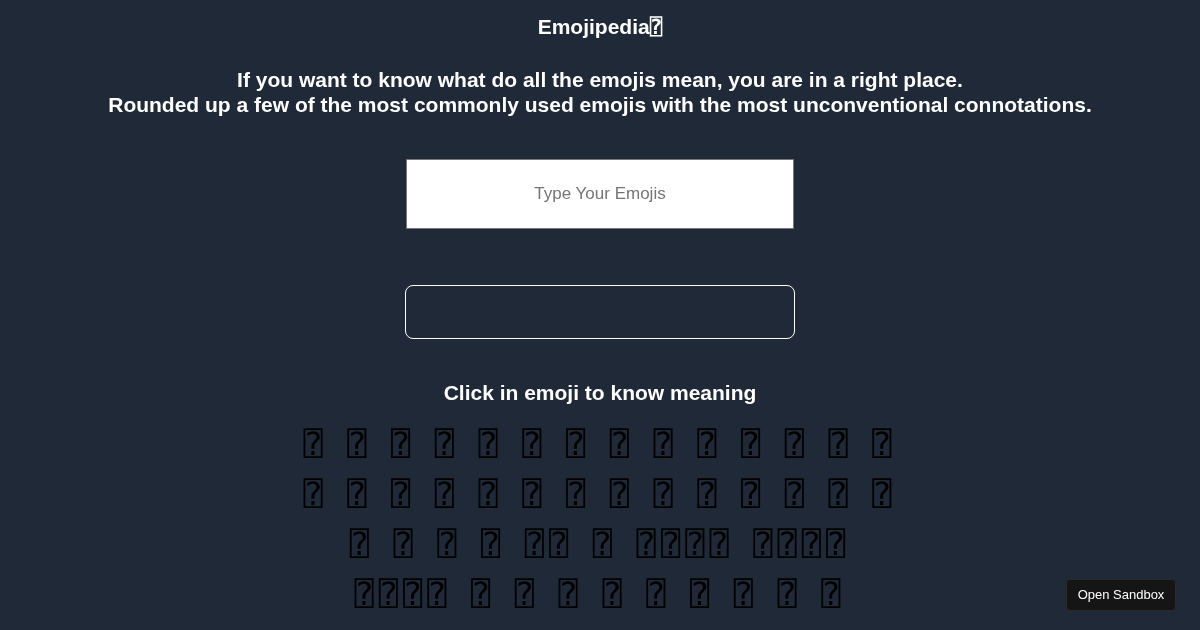 Image resolution: width=1200 pixels, height=630 pixels. What do you see at coordinates (600, 79) in the screenshot?
I see `intro-text: If you want to know what do all the emojis mean, you are in a right place.` at bounding box center [600, 79].